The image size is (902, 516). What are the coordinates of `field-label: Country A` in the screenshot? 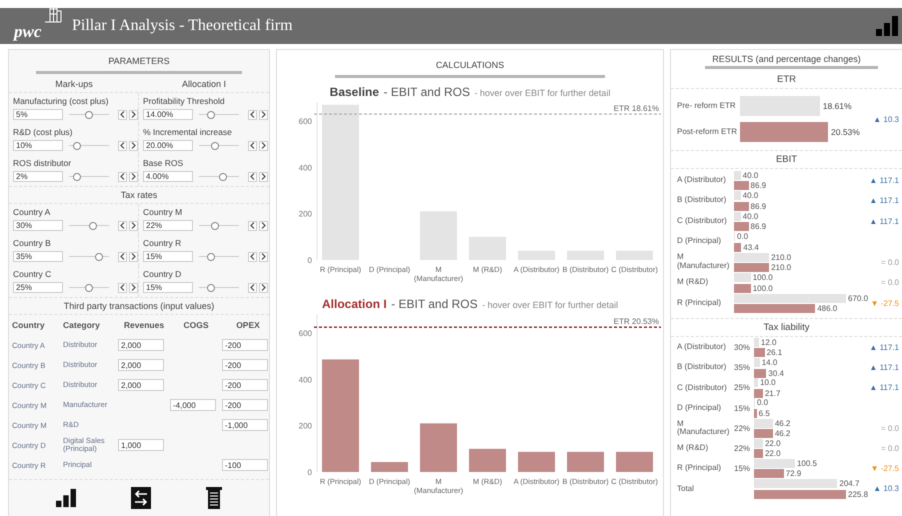 It's located at (32, 212).